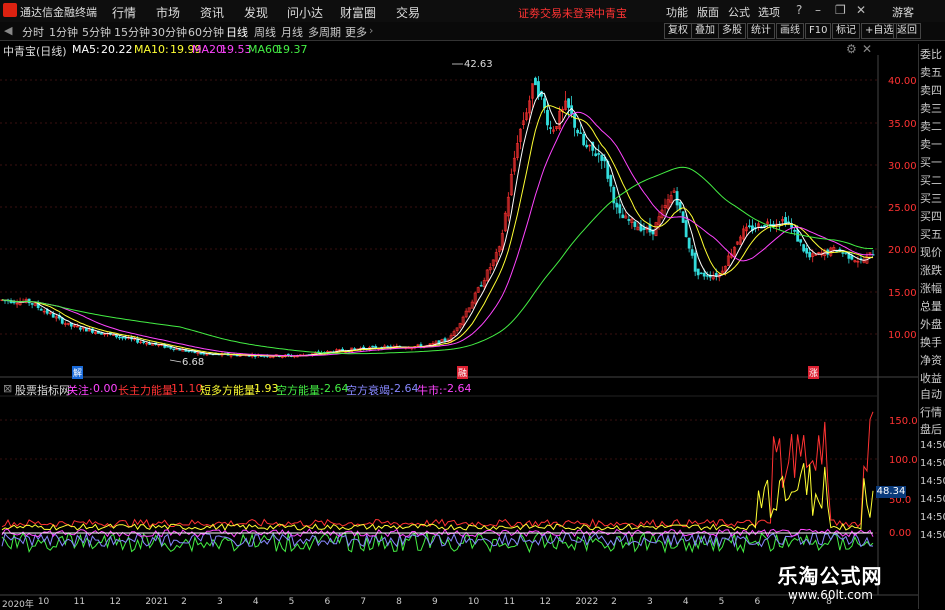  I want to click on side-label-weibi: 委比, so click(931, 54).